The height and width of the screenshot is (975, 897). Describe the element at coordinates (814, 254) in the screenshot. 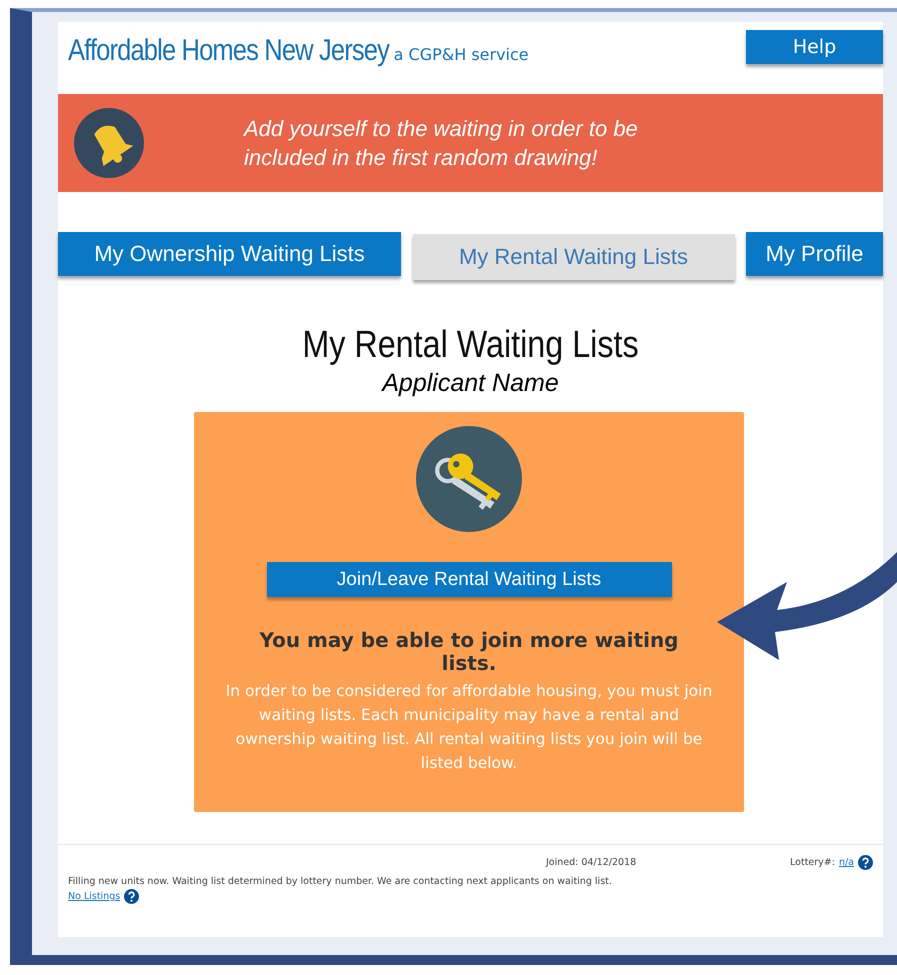

I see `tab: My Profile` at that location.